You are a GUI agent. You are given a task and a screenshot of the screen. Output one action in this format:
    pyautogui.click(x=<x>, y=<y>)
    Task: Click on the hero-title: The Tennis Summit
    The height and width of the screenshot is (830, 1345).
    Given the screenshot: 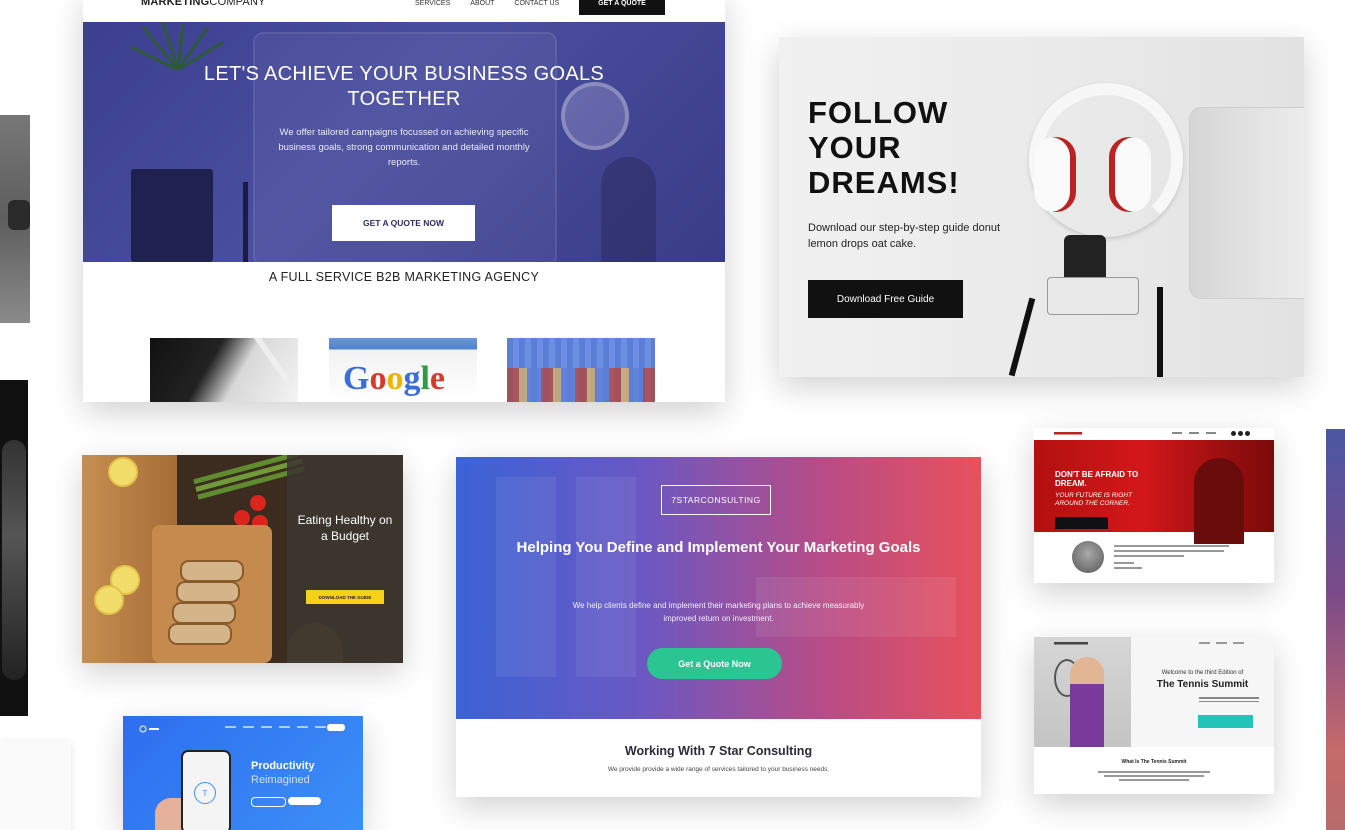 What is the action you would take?
    pyautogui.click(x=1202, y=684)
    